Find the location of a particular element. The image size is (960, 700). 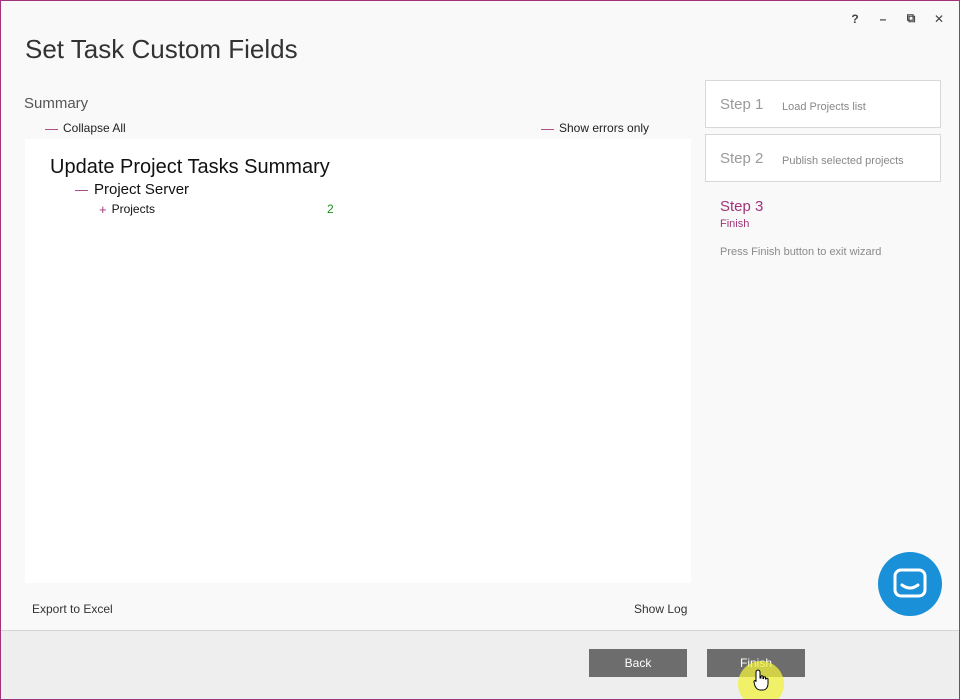

collapse-all-toggle: — Collapse All is located at coordinates (85, 128).